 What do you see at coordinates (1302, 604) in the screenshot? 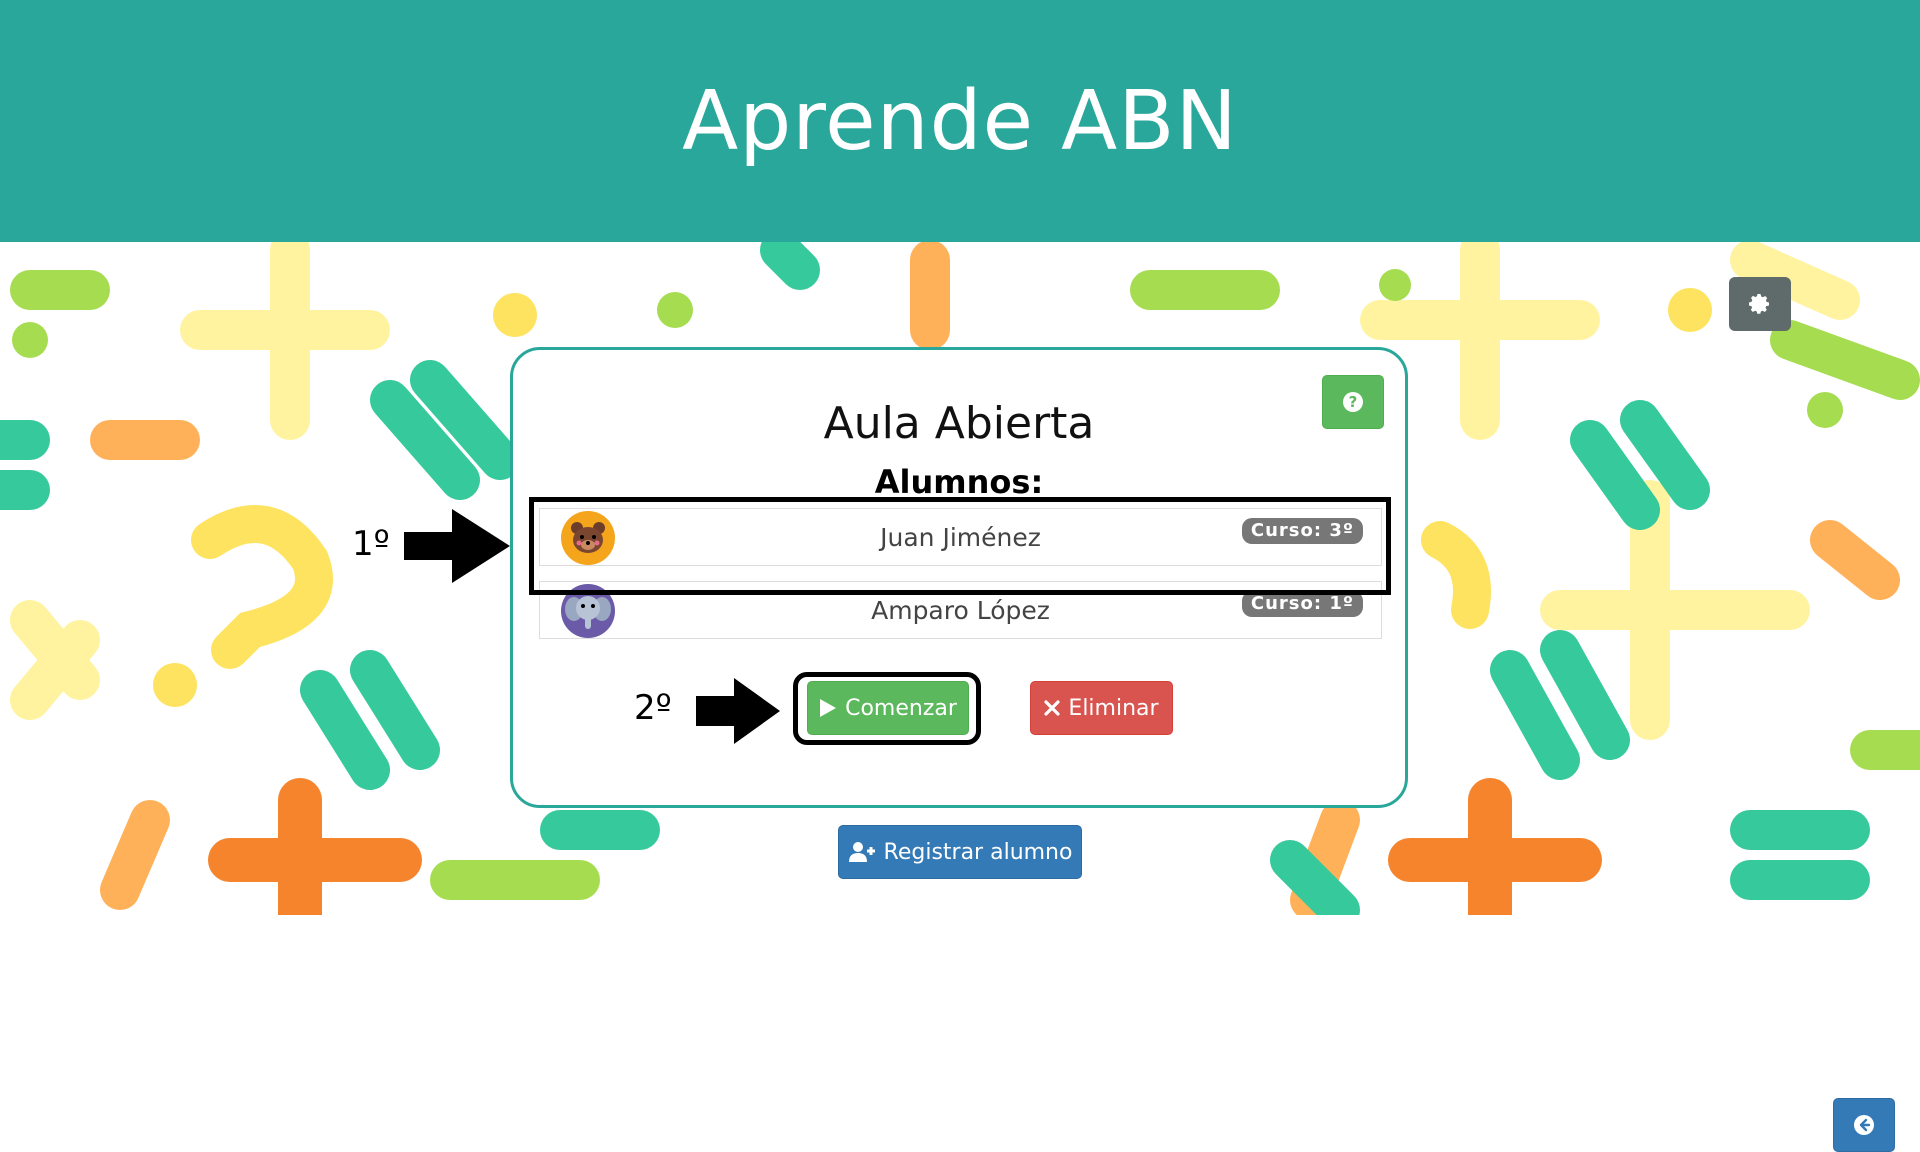
I see `grade-badge: Curso: 1º` at bounding box center [1302, 604].